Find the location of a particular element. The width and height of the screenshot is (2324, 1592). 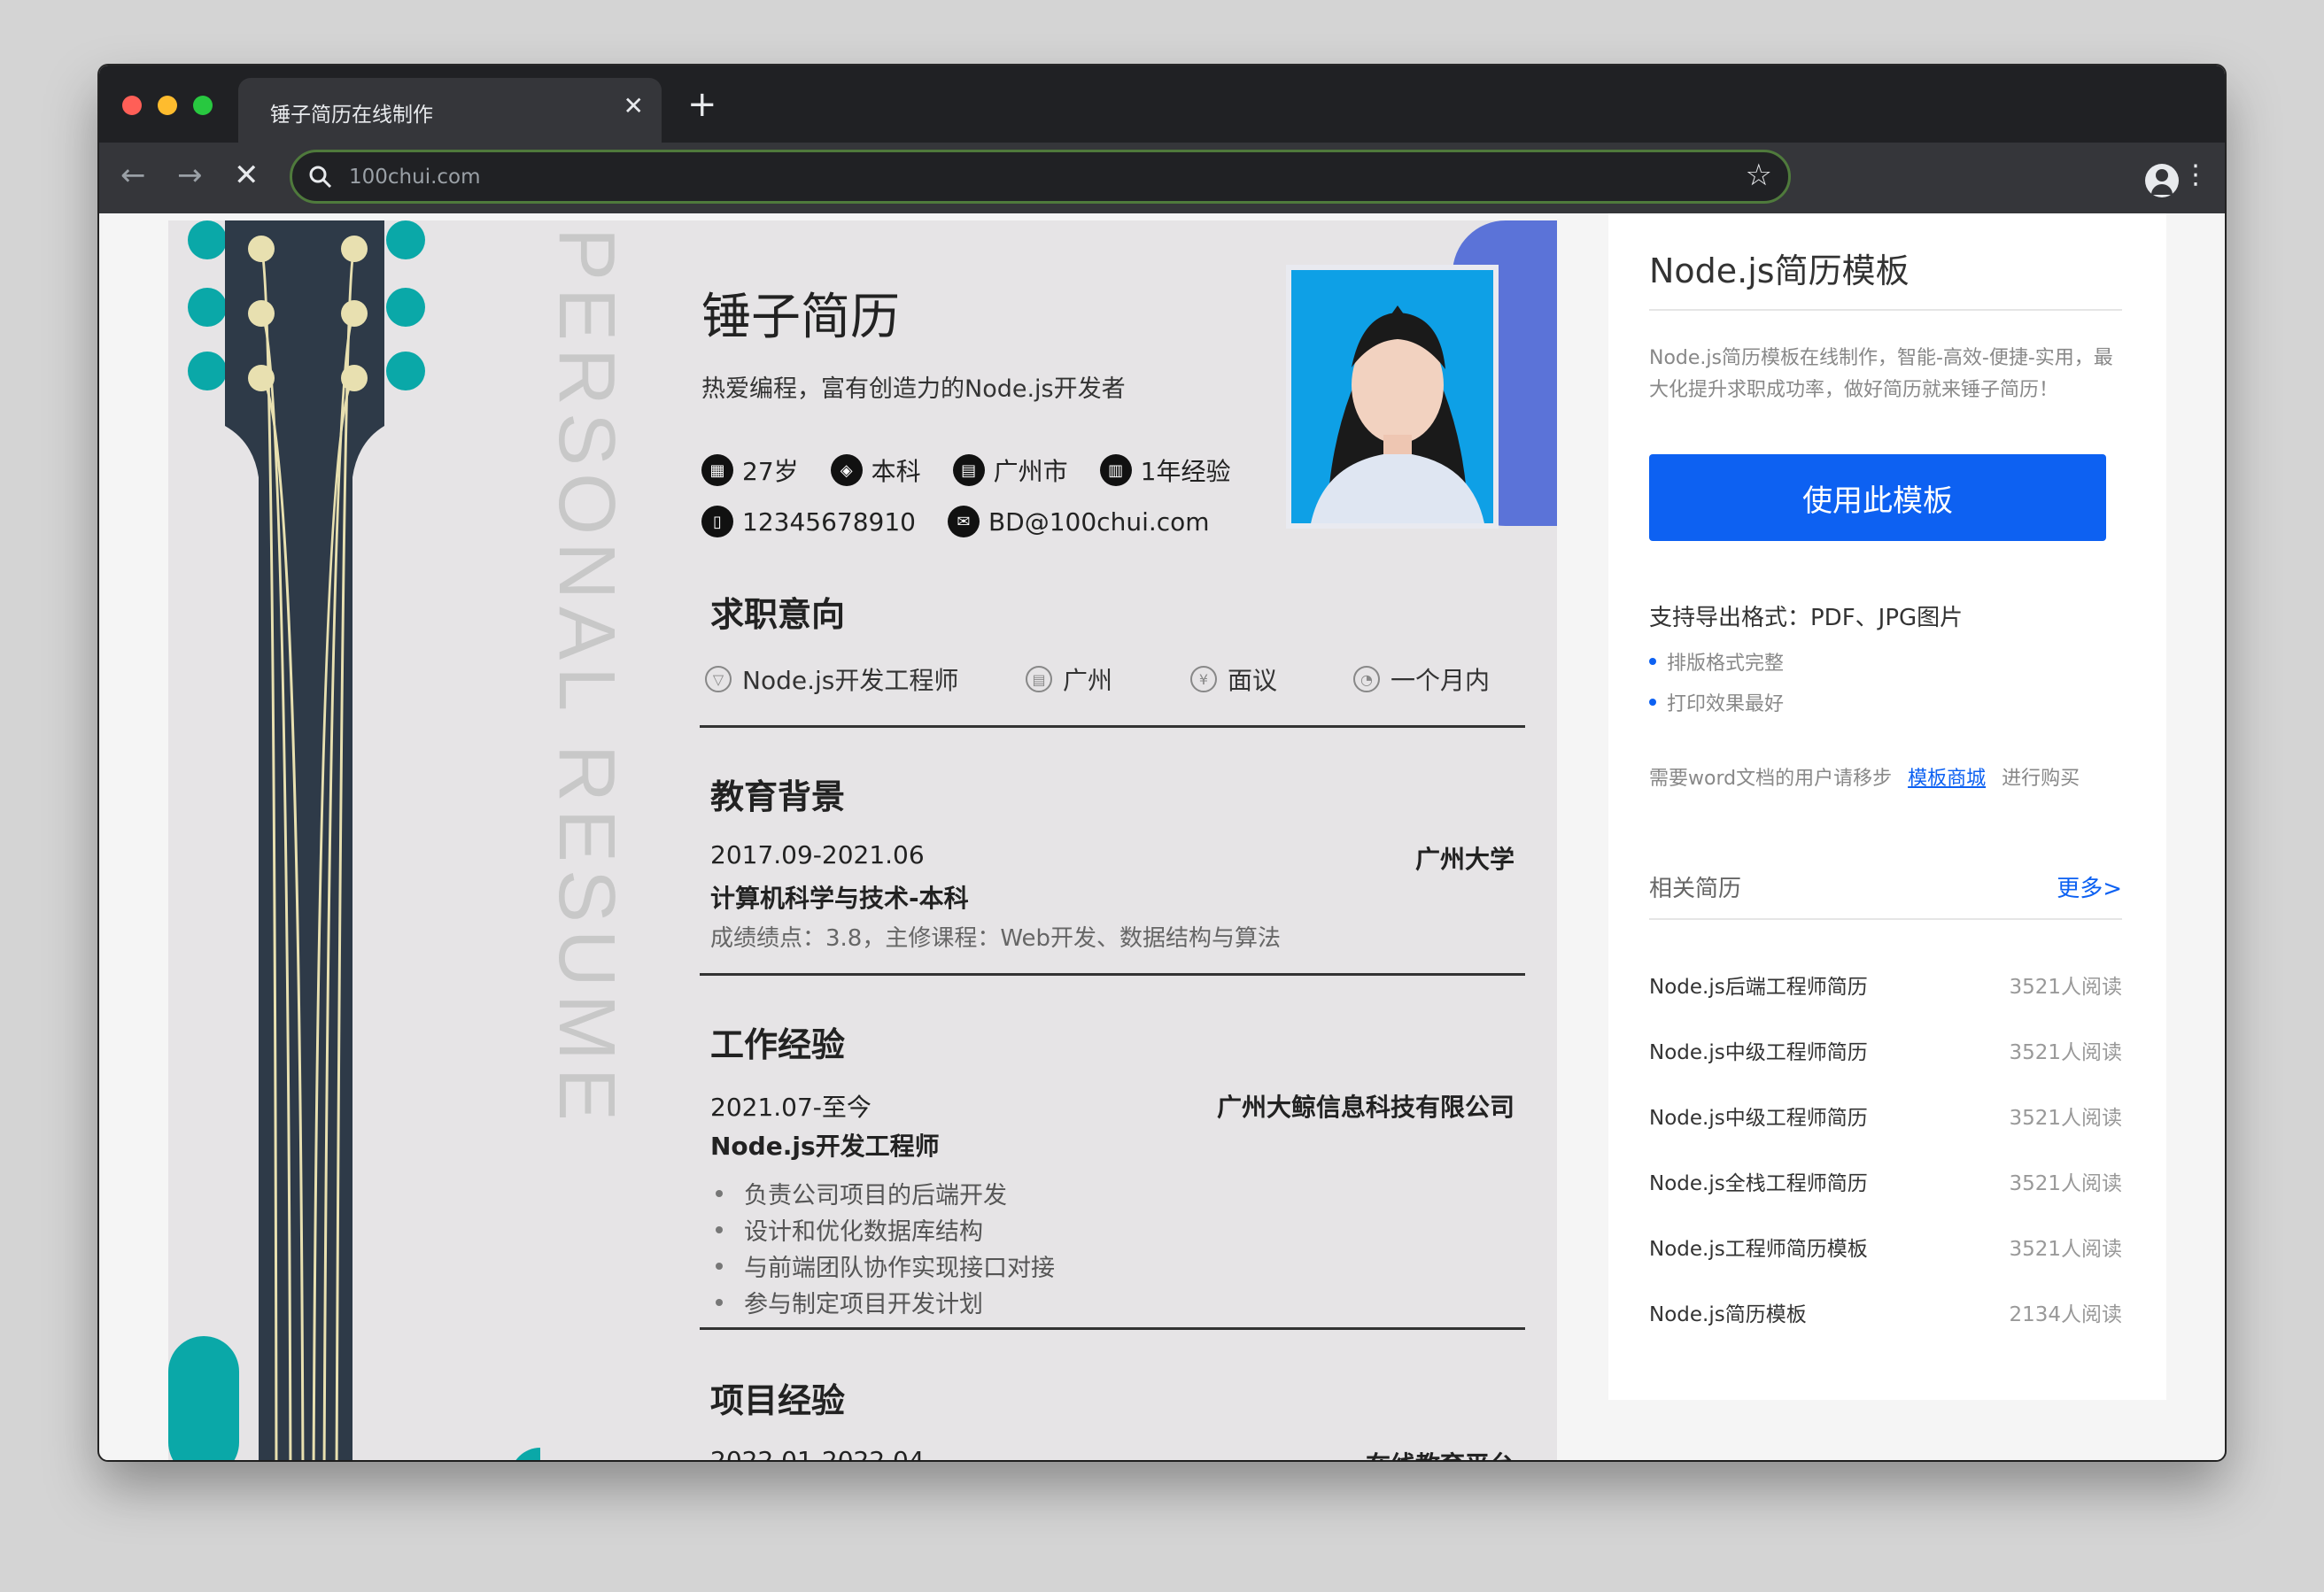

yen-icon: ¥ is located at coordinates (1203, 679).